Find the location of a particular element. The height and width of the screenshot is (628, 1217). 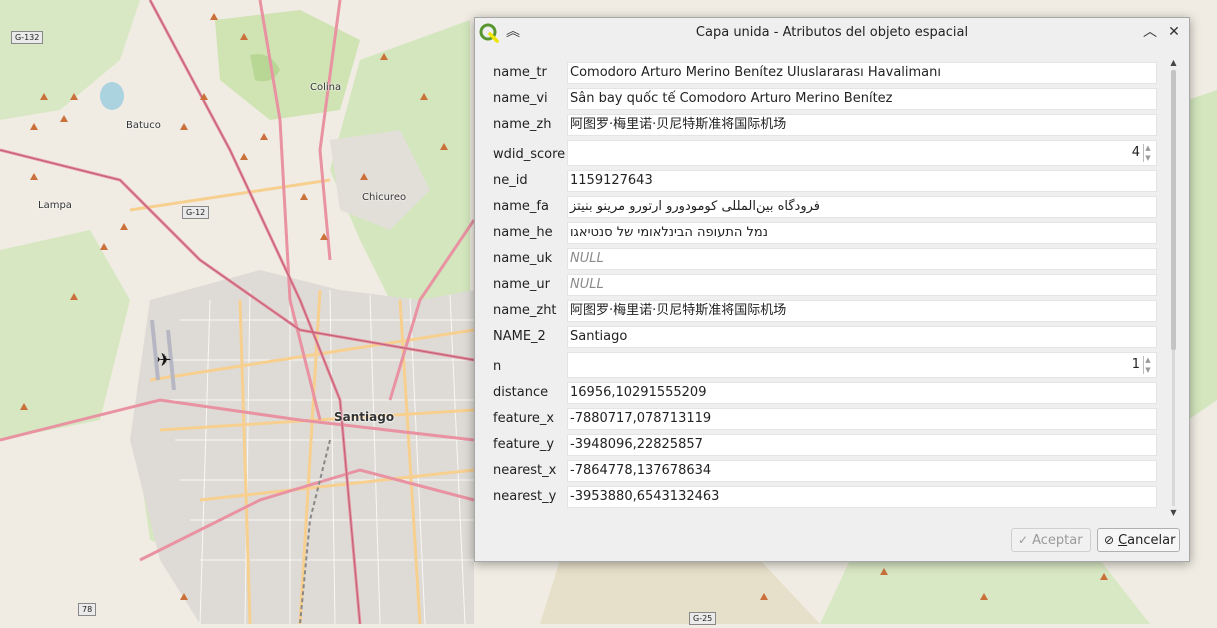

attribute-label: name_he is located at coordinates (523, 232).